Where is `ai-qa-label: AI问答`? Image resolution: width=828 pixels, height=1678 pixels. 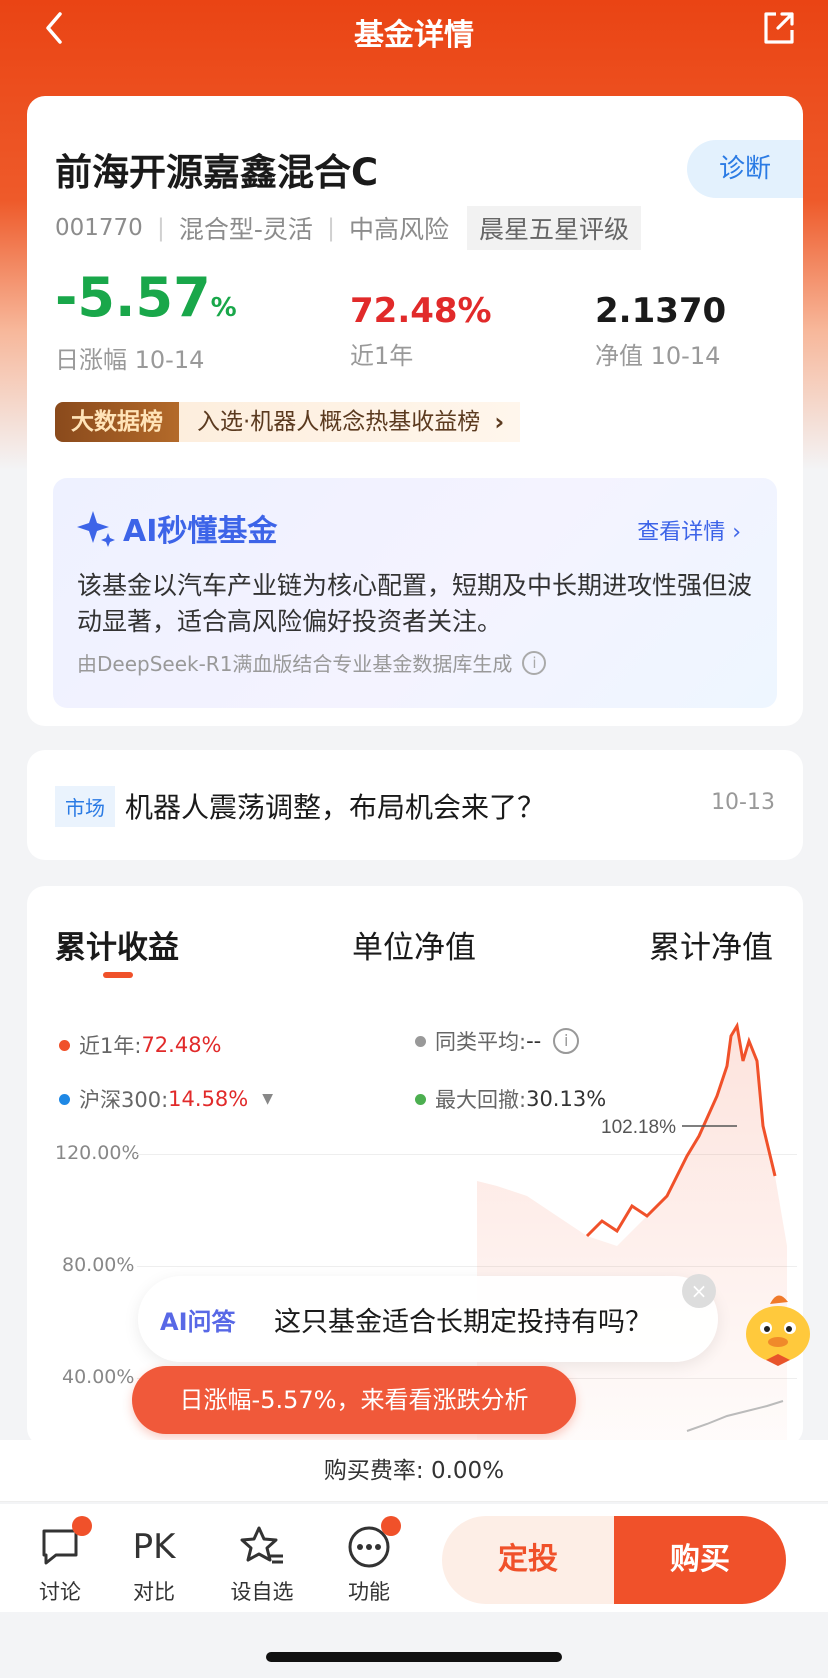 ai-qa-label: AI问答 is located at coordinates (198, 1322).